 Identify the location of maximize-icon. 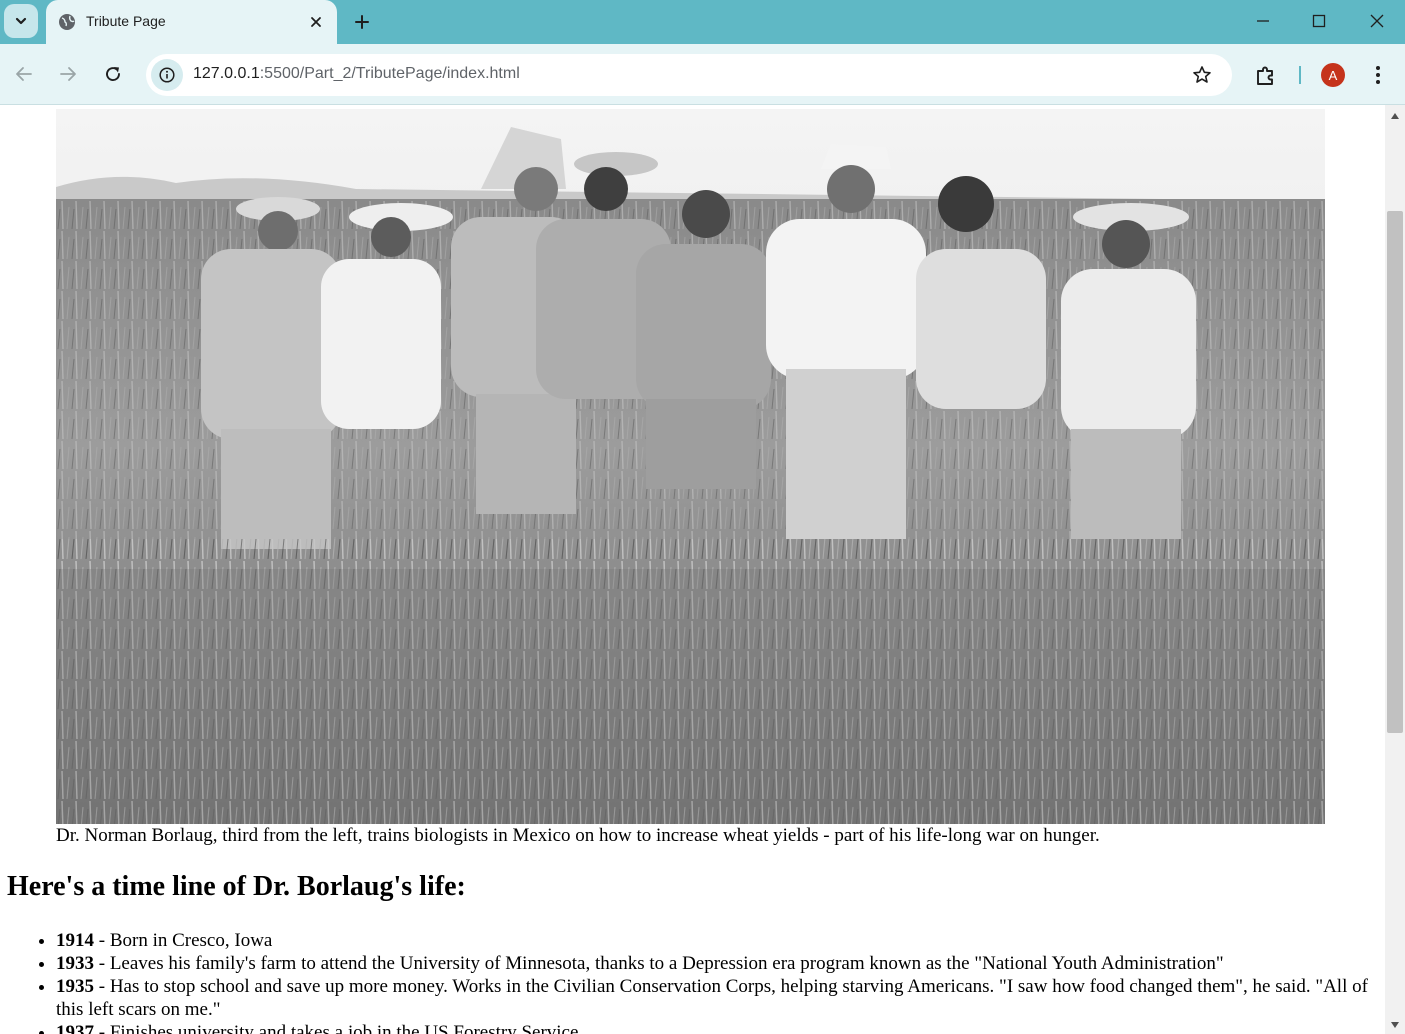
(1319, 21).